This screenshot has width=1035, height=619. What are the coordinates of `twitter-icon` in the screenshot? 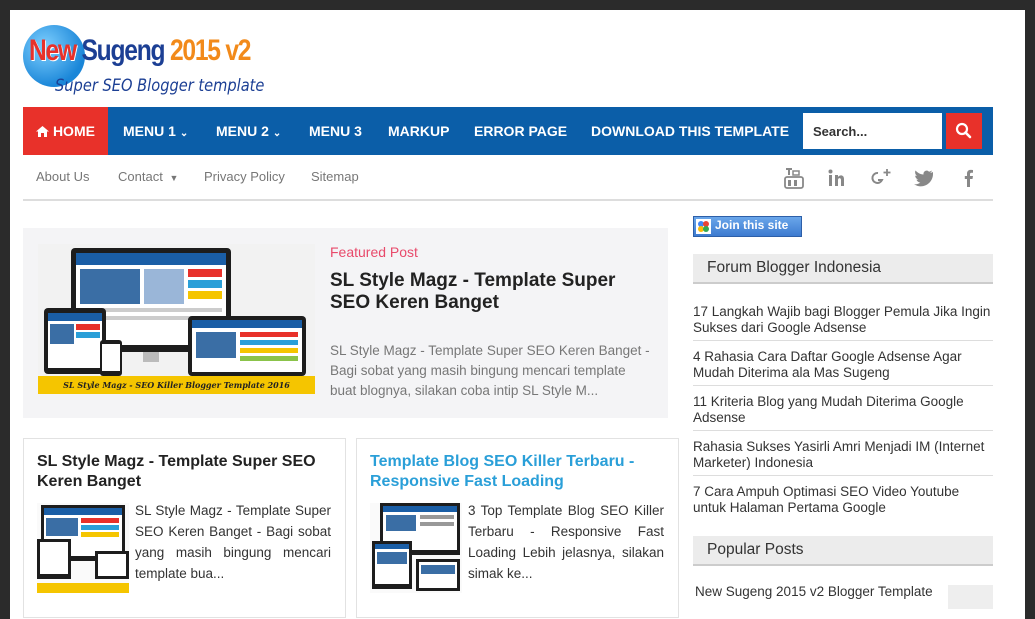 It's located at (924, 178).